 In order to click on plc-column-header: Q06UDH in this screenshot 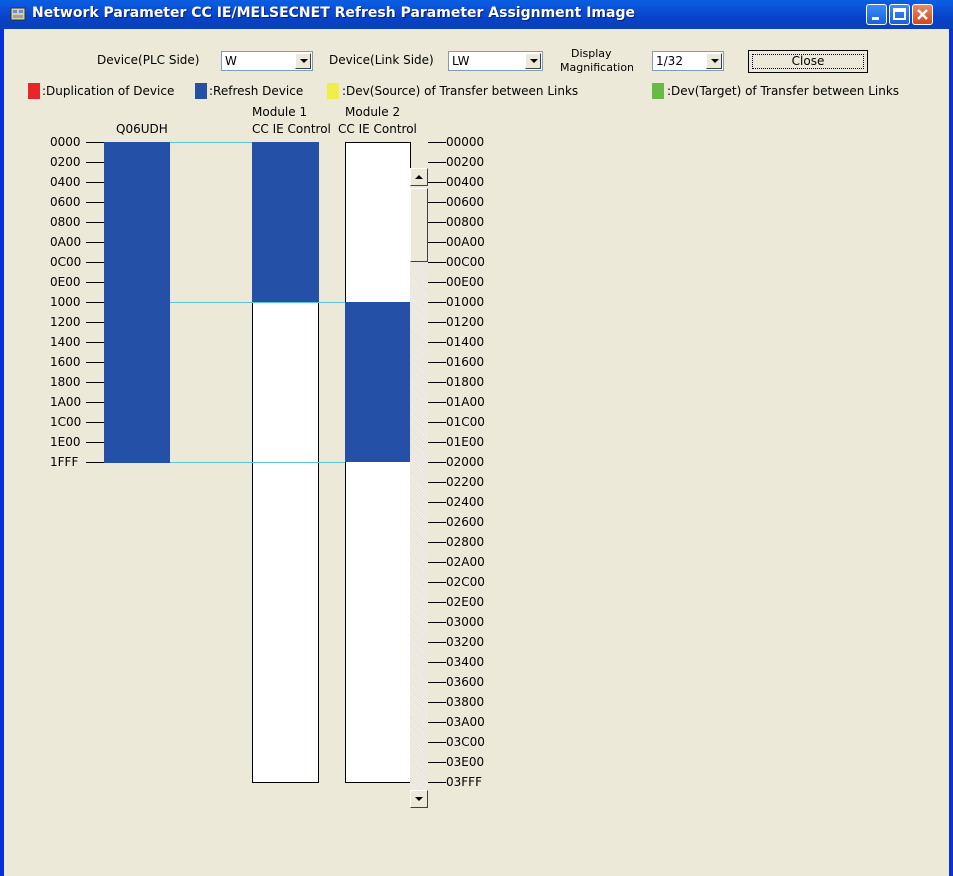, I will do `click(142, 129)`.